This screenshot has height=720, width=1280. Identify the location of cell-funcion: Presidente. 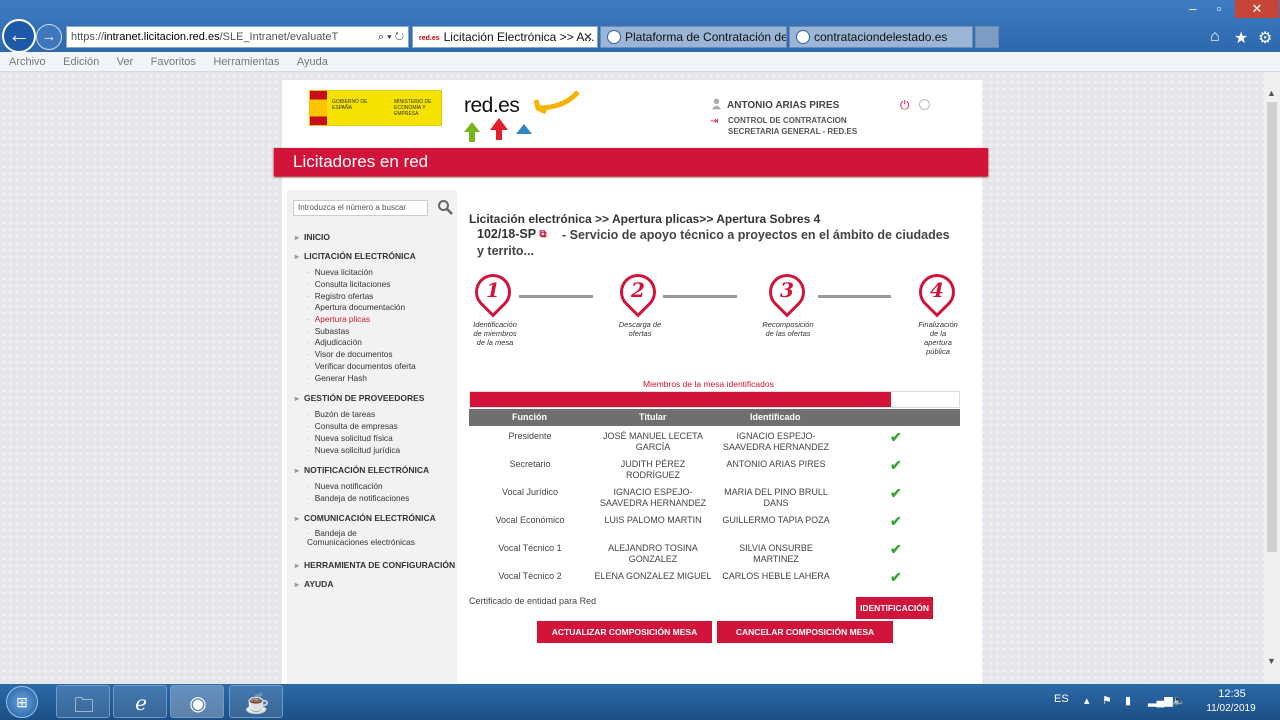
(530, 436).